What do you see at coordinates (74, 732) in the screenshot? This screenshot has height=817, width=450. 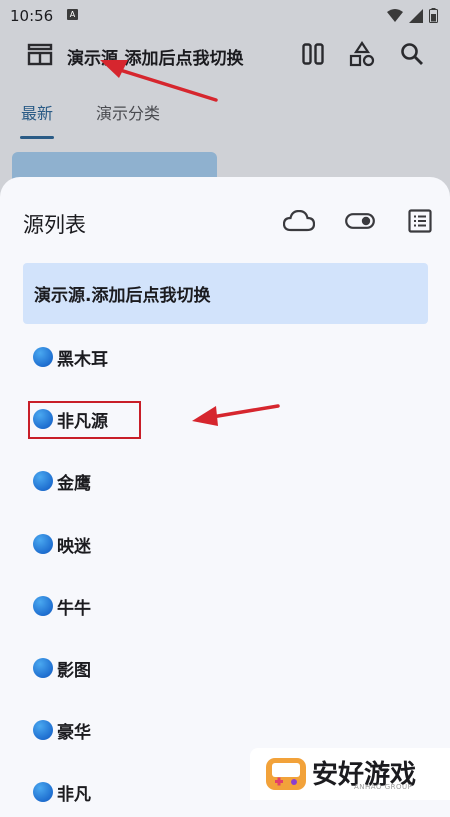 I see `source-label: 豪华` at bounding box center [74, 732].